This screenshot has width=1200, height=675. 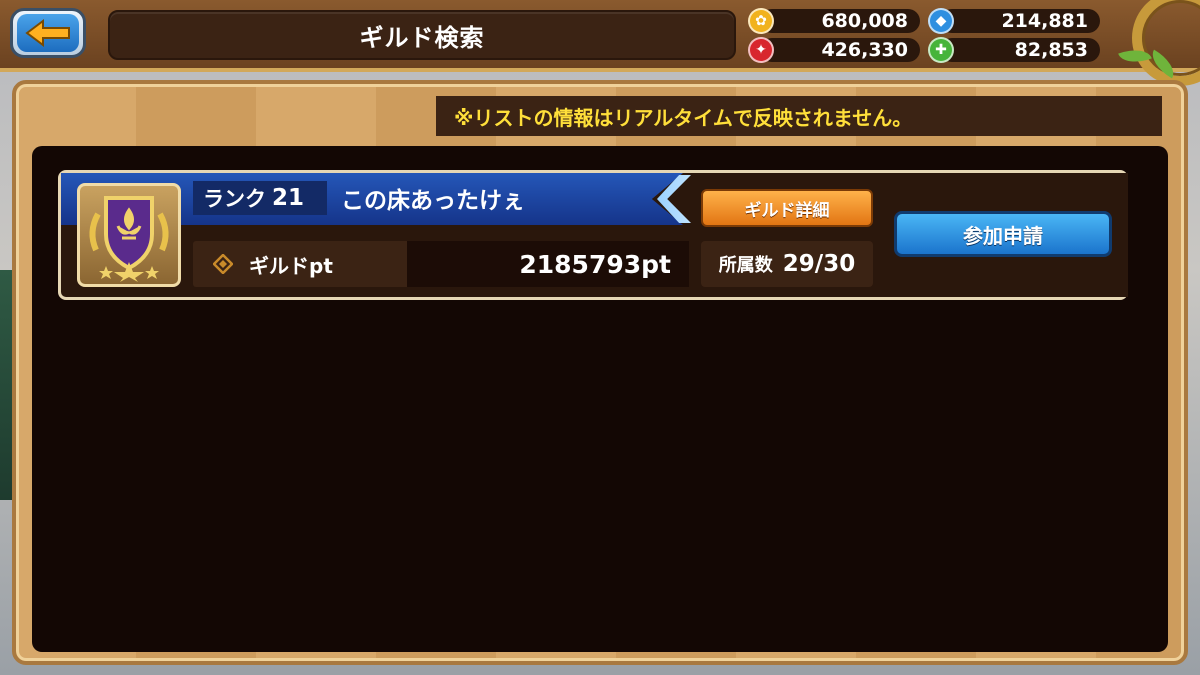 What do you see at coordinates (799, 116) in the screenshot?
I see `notice-banner: ※リストの情報はリアルタイムで反映されません。` at bounding box center [799, 116].